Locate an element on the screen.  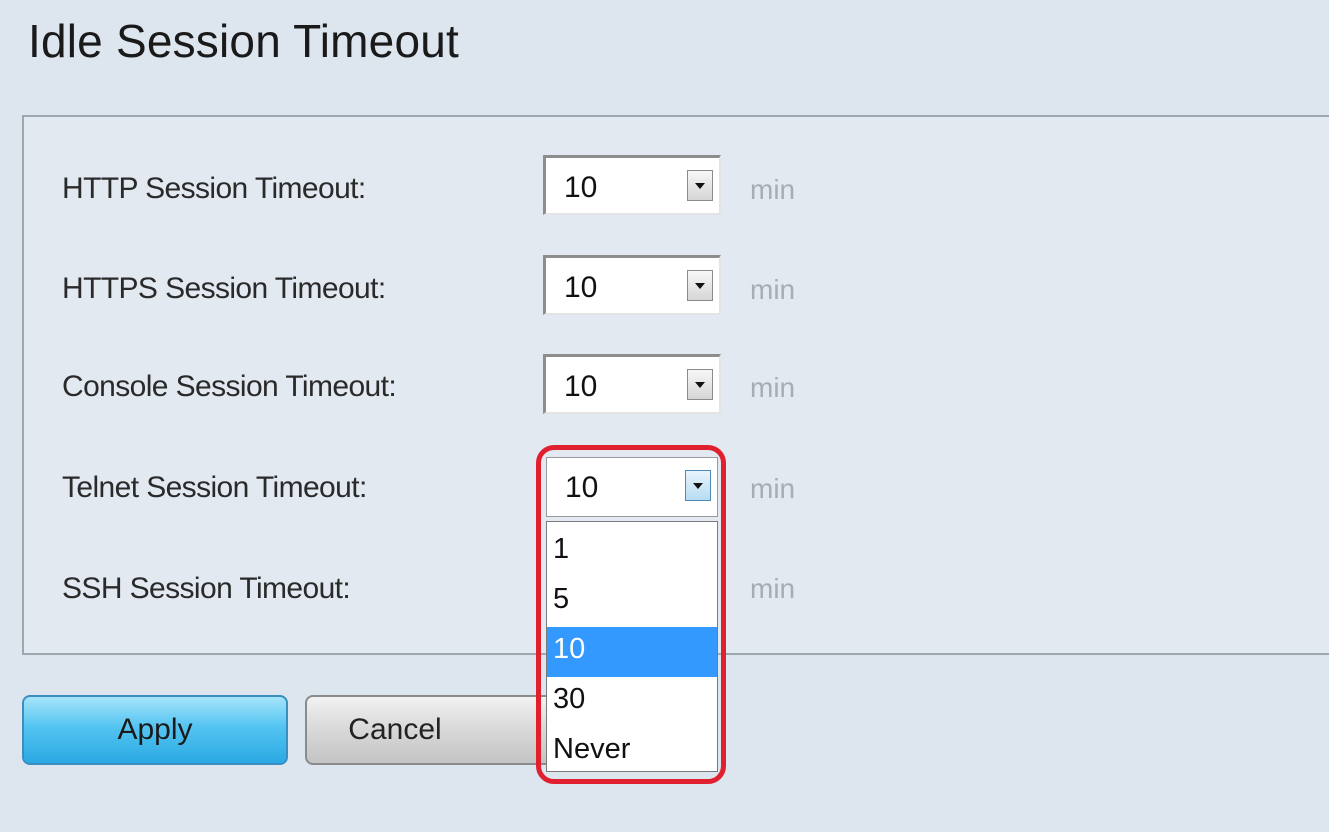
https-timeout-label: HTTPS Session Timeout: is located at coordinates (224, 288).